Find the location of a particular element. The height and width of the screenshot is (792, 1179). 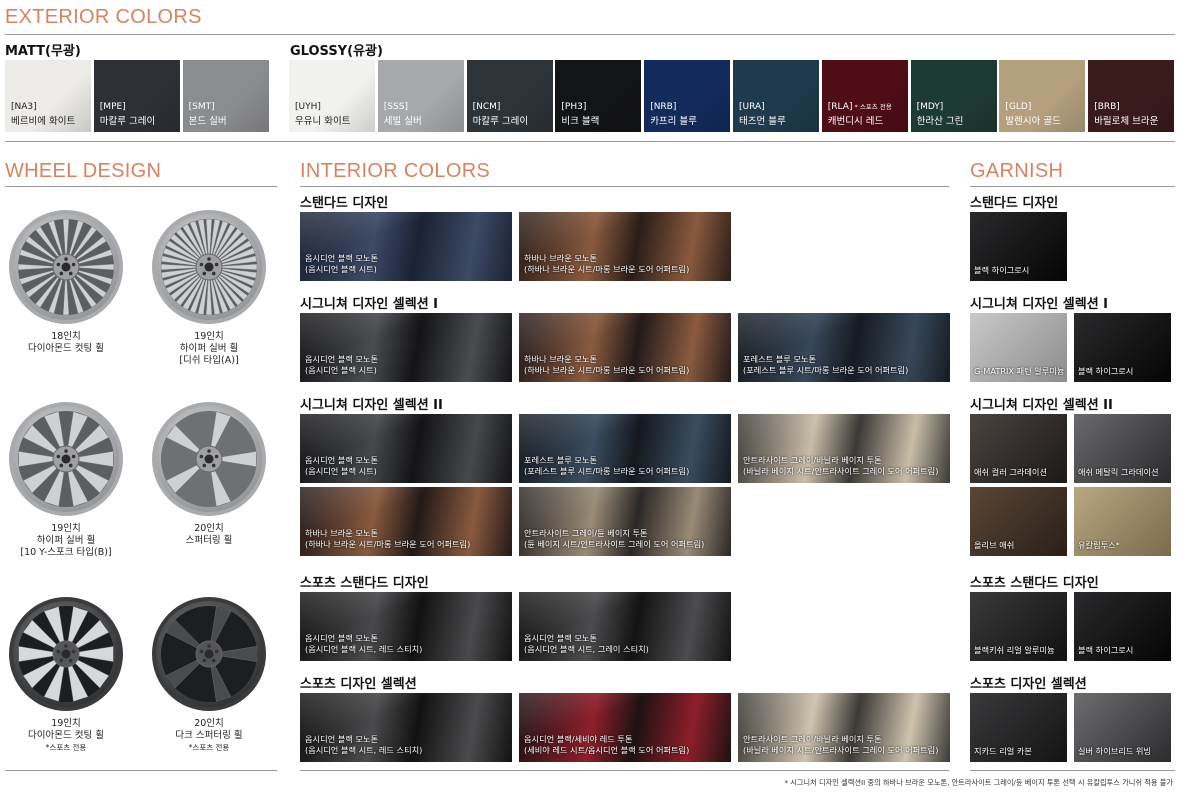

color-code: [SSS] is located at coordinates (395, 107).